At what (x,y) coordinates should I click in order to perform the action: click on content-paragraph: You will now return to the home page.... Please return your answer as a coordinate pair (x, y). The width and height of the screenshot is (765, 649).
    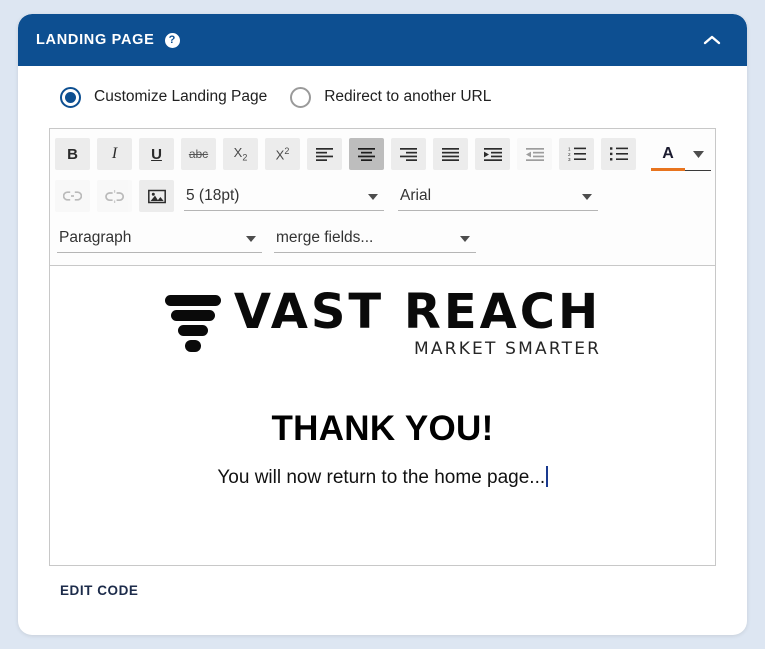
    Looking at the image, I should click on (381, 477).